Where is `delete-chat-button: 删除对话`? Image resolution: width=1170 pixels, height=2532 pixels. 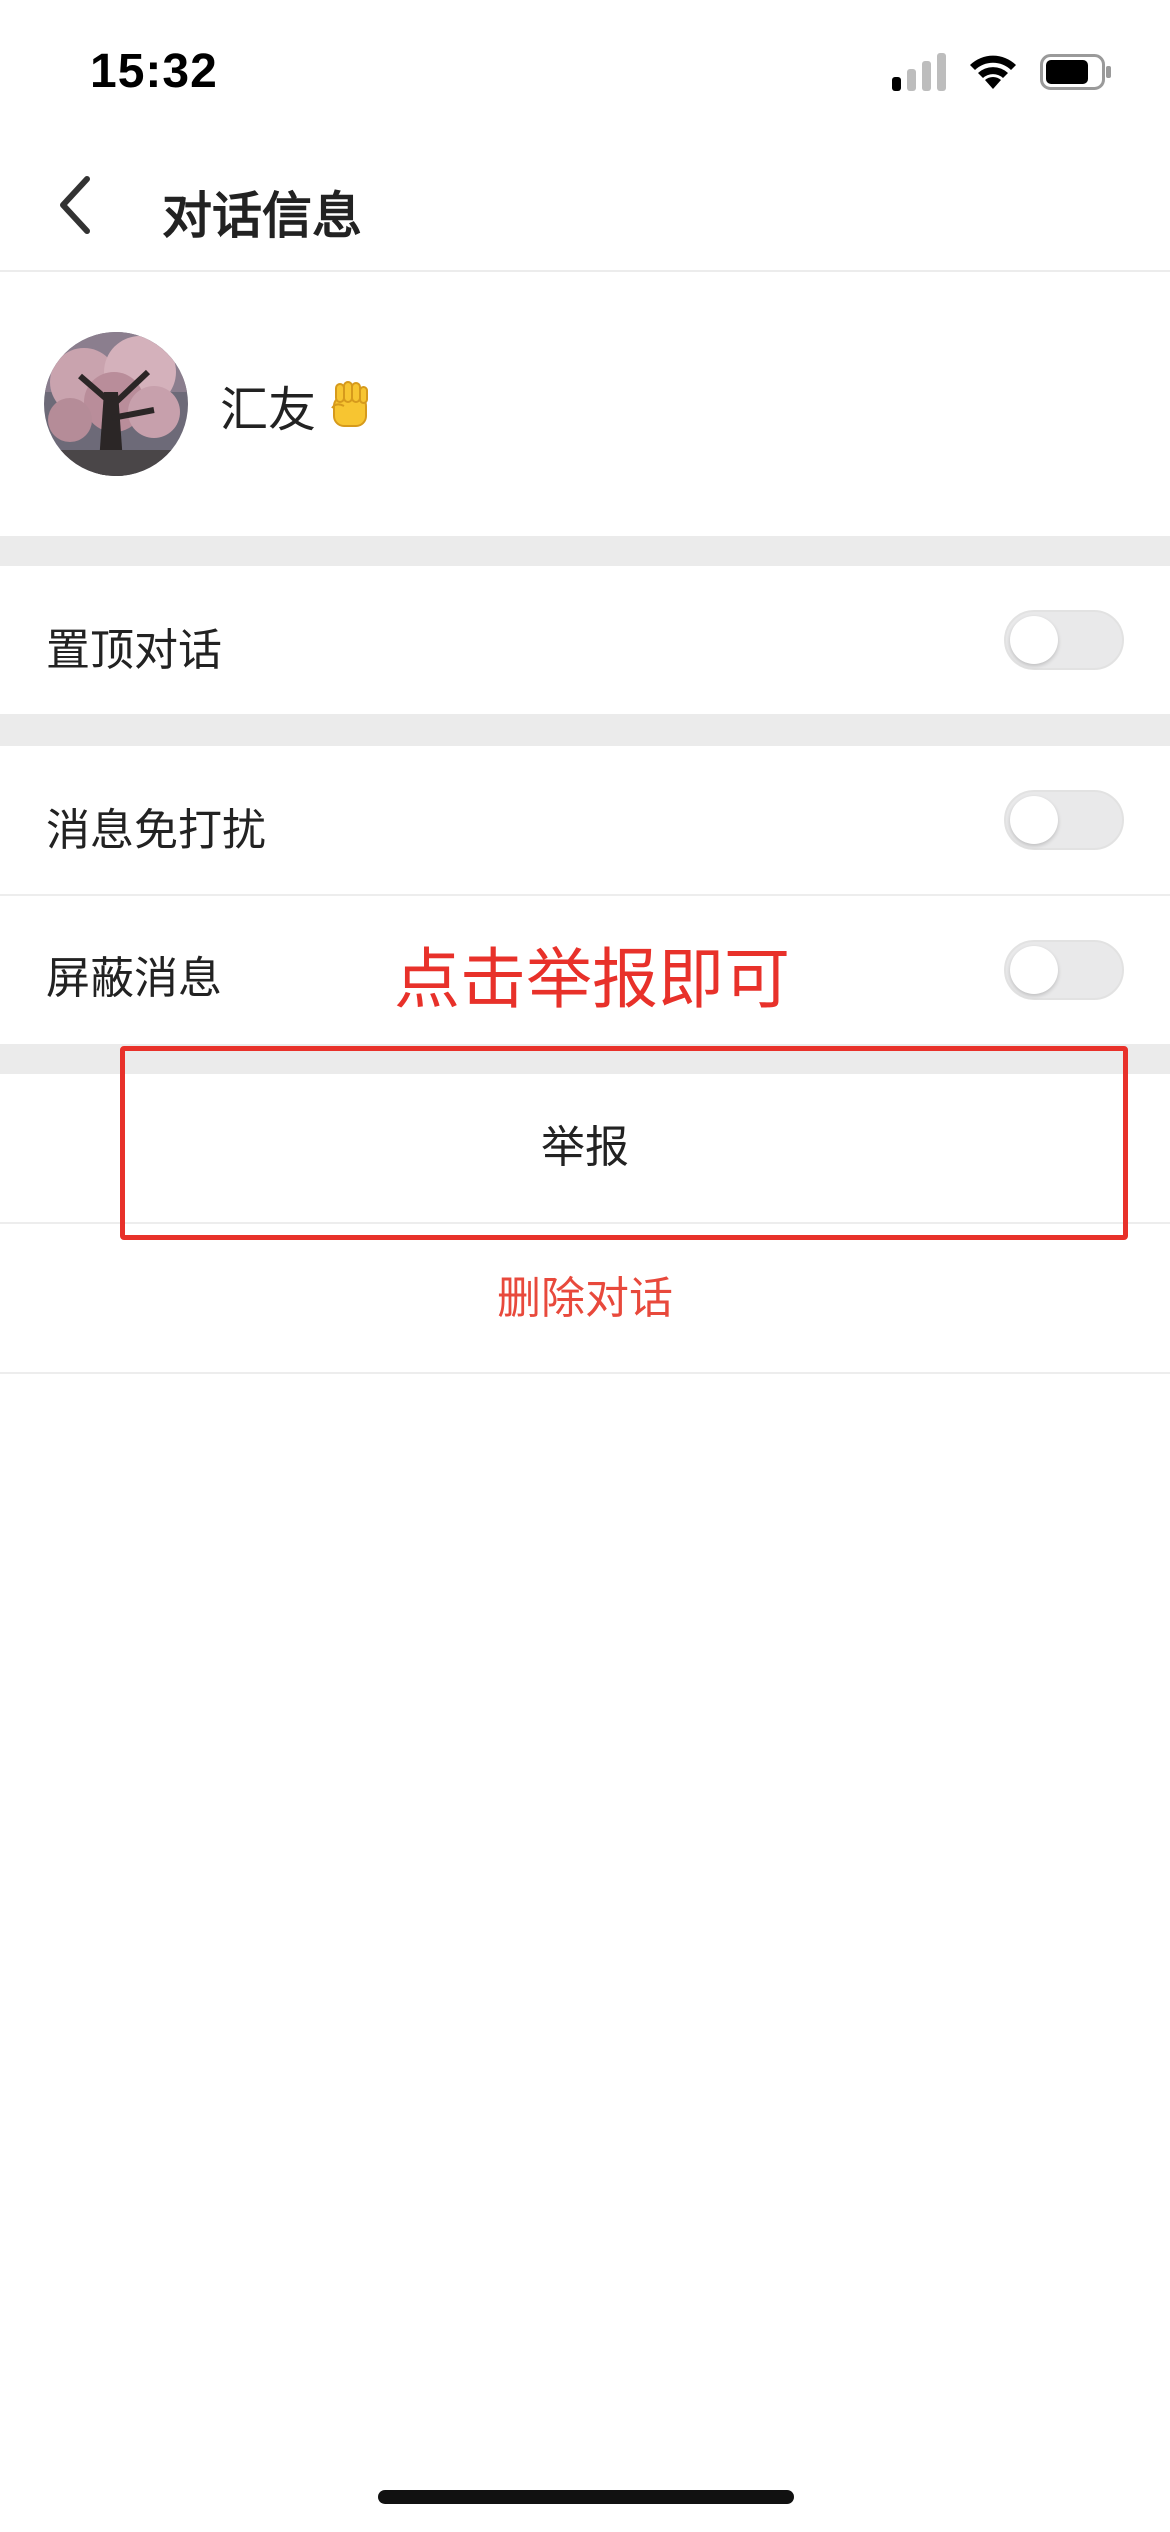
delete-chat-button: 删除对话 is located at coordinates (585, 1298).